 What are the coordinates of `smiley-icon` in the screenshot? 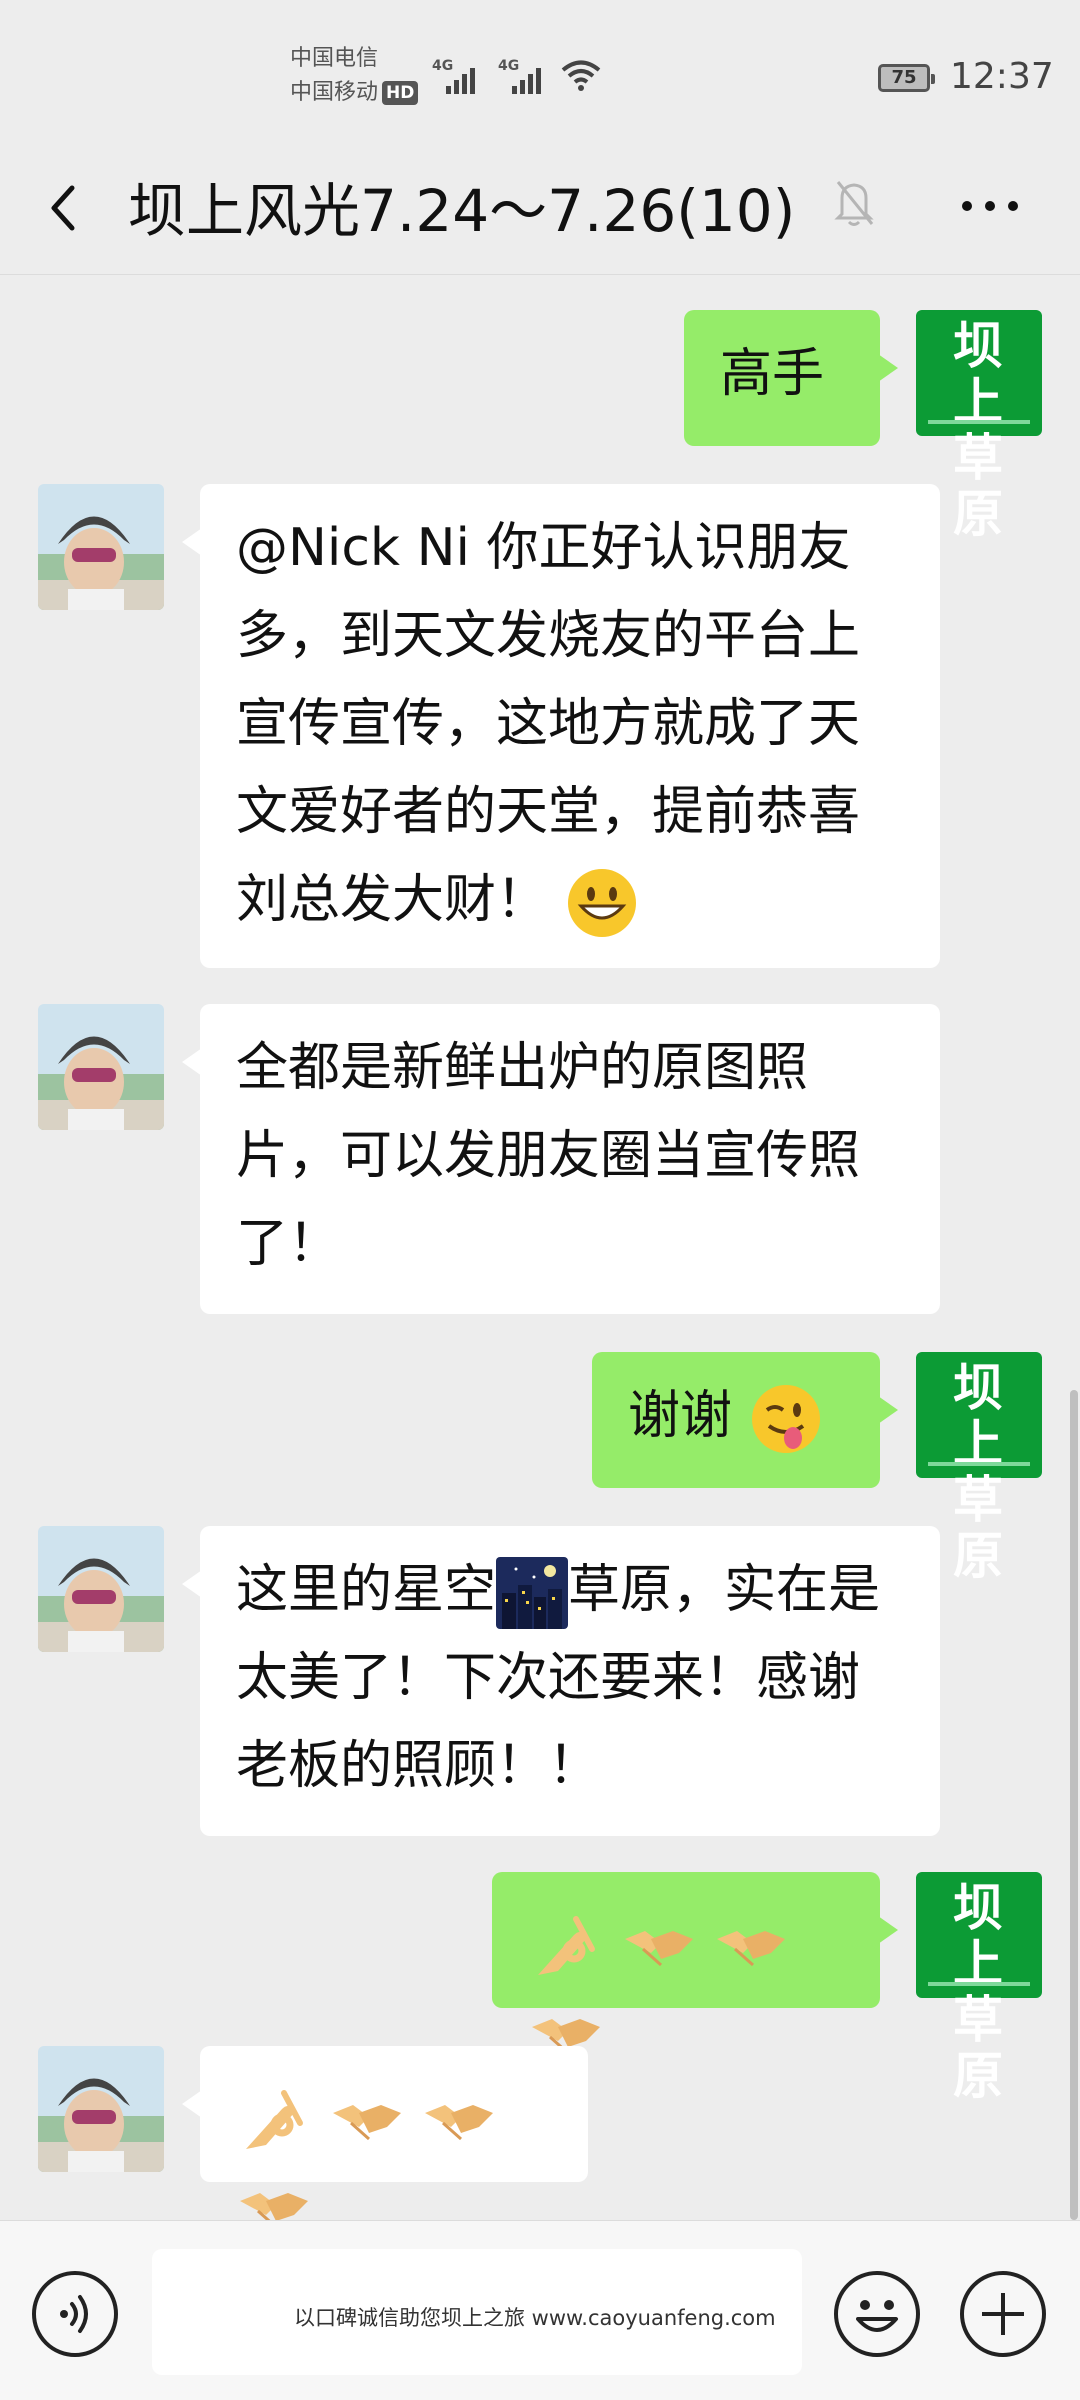 It's located at (877, 2316).